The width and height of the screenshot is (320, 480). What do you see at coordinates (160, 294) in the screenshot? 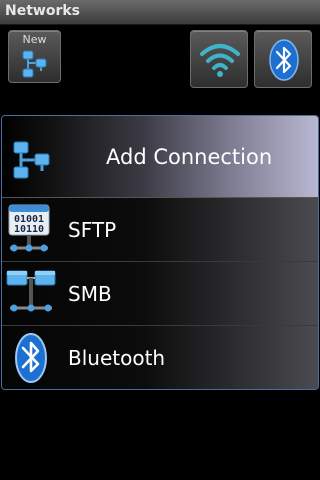
I see `menu-item-smb: SMB` at bounding box center [160, 294].